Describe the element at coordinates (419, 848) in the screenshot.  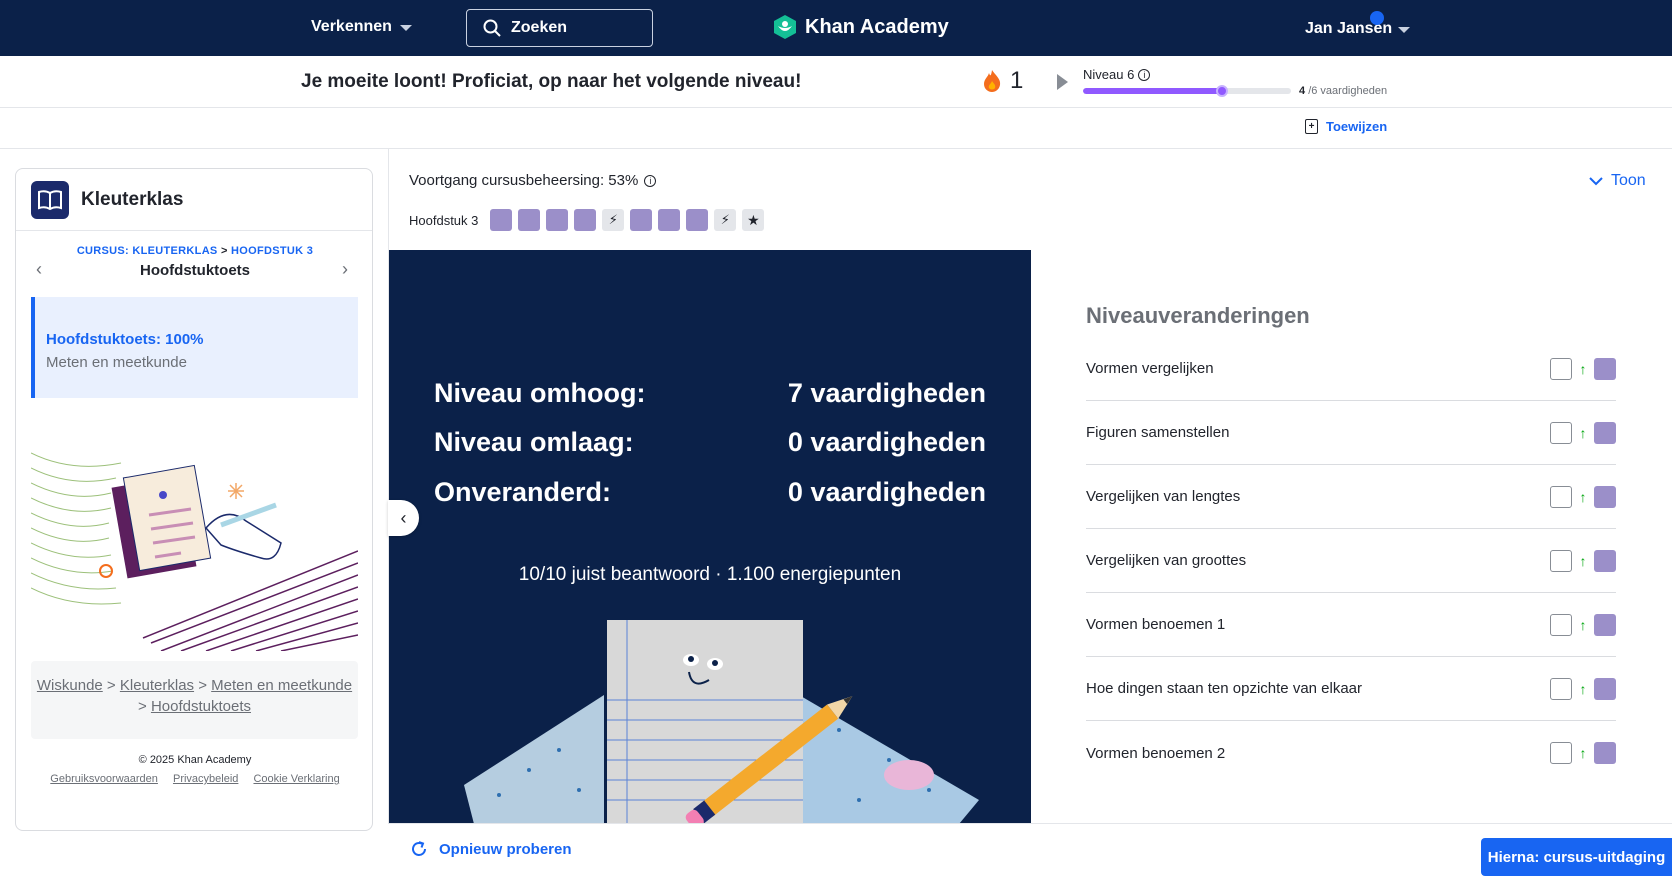
I see `refresh-icon` at that location.